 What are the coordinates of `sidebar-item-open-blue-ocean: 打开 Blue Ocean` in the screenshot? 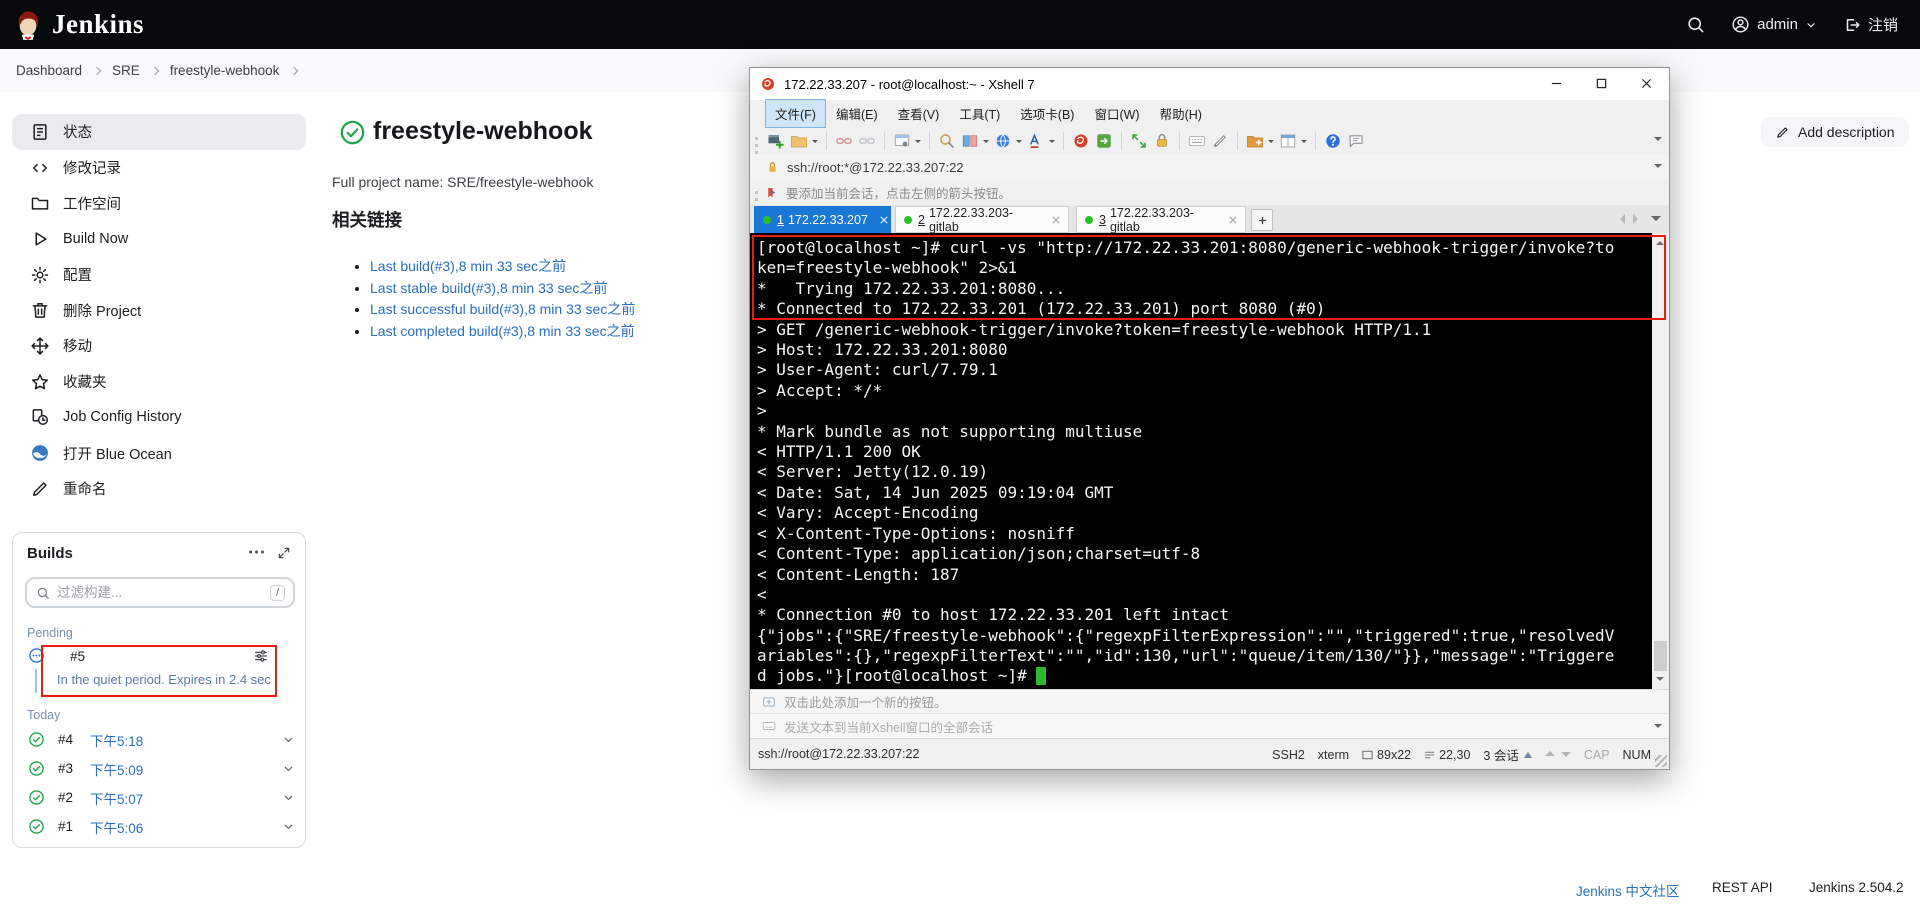 It's located at (159, 453).